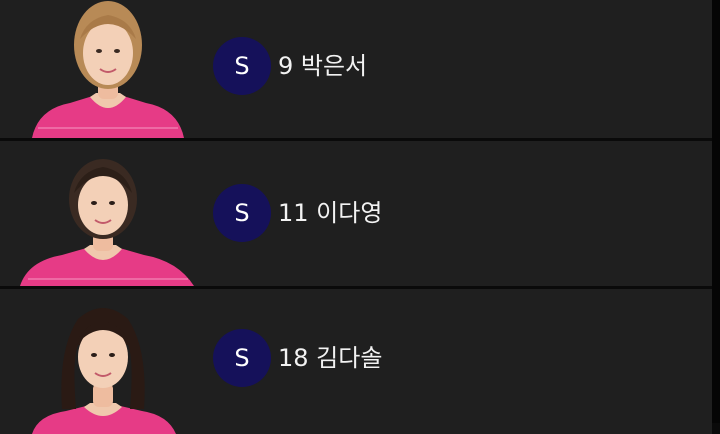  What do you see at coordinates (323, 66) in the screenshot?
I see `player-number-name: 9 박은서` at bounding box center [323, 66].